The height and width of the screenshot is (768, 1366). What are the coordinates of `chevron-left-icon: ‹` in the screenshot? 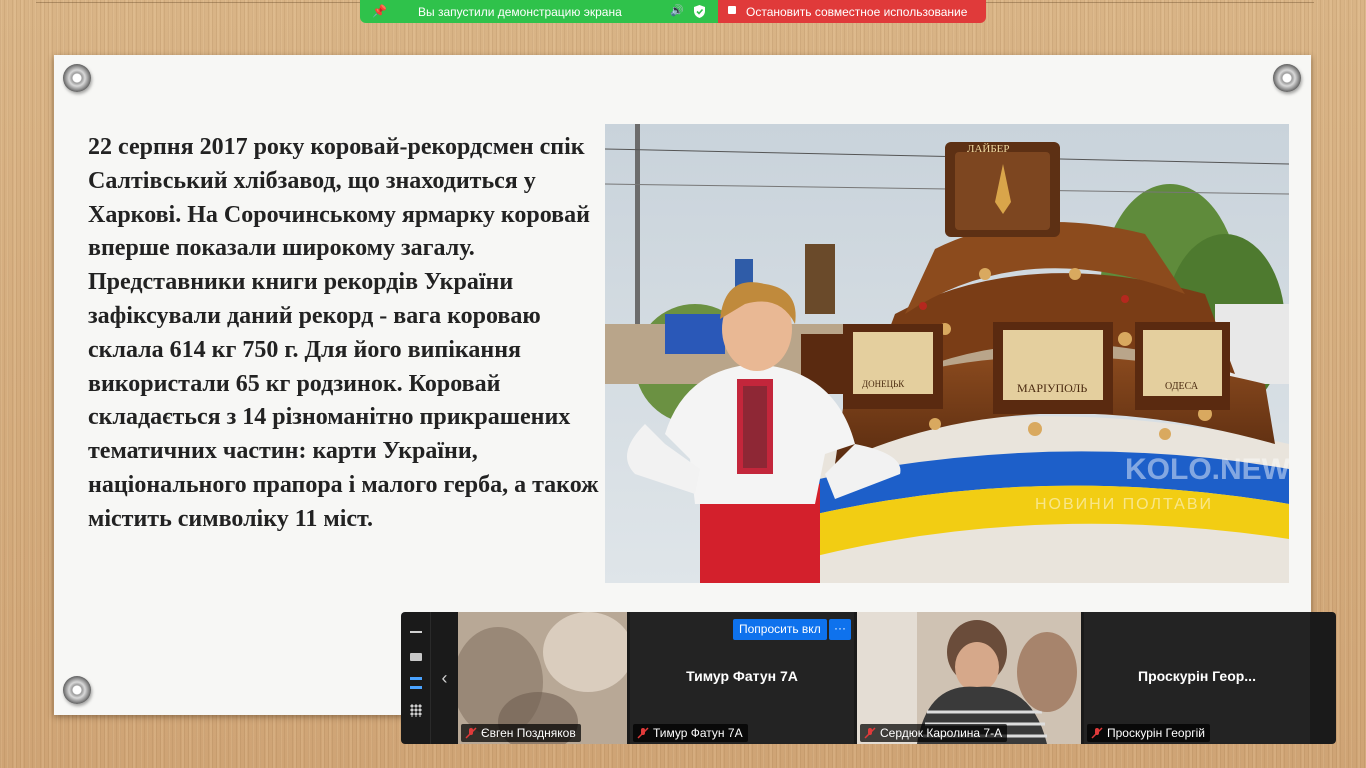 It's located at (444, 678).